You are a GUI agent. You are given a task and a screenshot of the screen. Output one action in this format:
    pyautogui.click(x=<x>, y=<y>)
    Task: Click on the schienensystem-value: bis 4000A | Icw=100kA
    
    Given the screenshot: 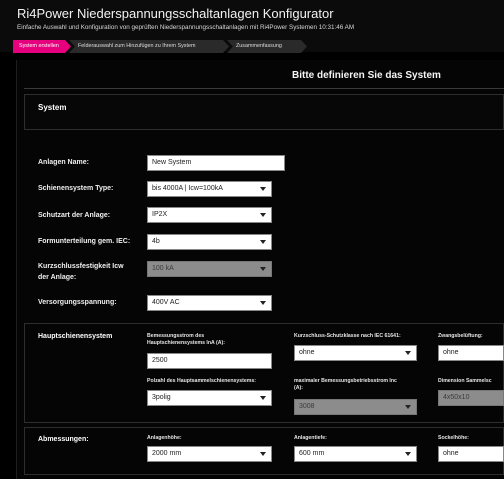 What is the action you would take?
    pyautogui.click(x=187, y=188)
    